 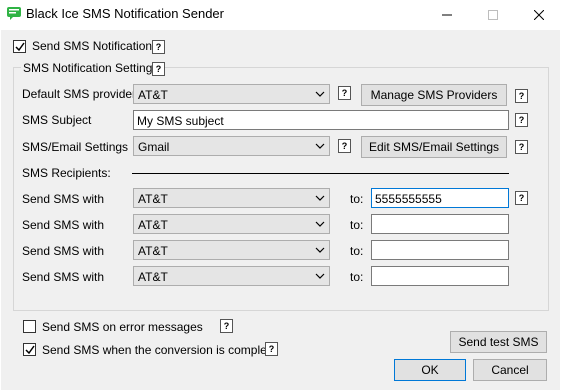 I want to click on maximize-icon, so click(x=493, y=15).